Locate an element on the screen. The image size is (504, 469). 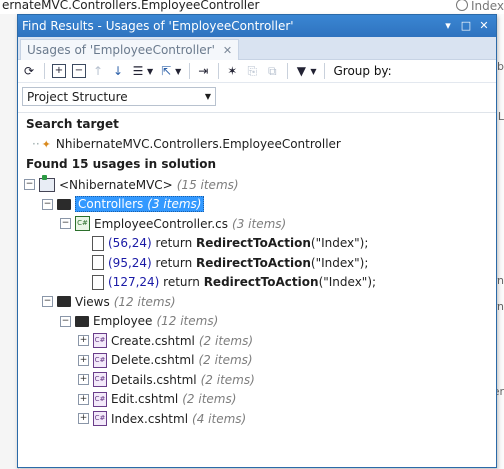
window-menu-icon: ▾ is located at coordinates (448, 26).